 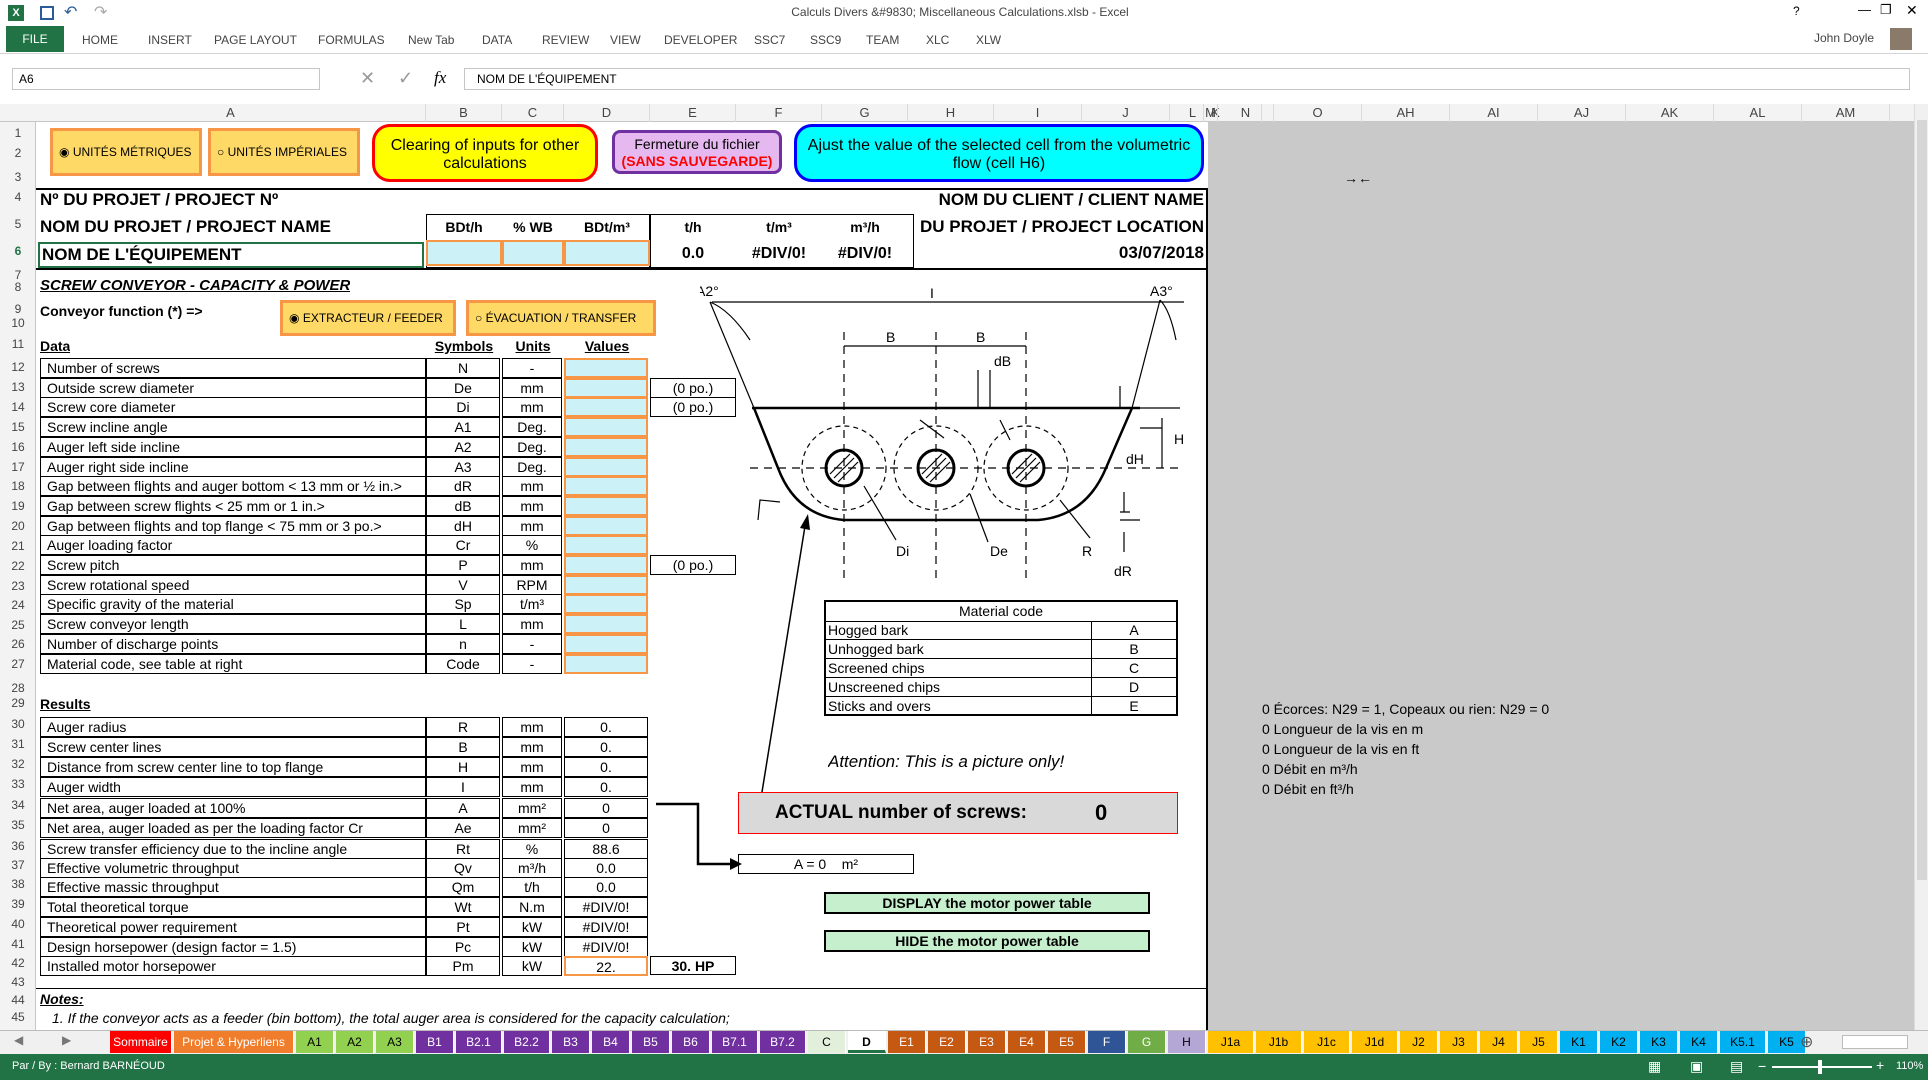 I want to click on help-button: ?, so click(x=1796, y=11).